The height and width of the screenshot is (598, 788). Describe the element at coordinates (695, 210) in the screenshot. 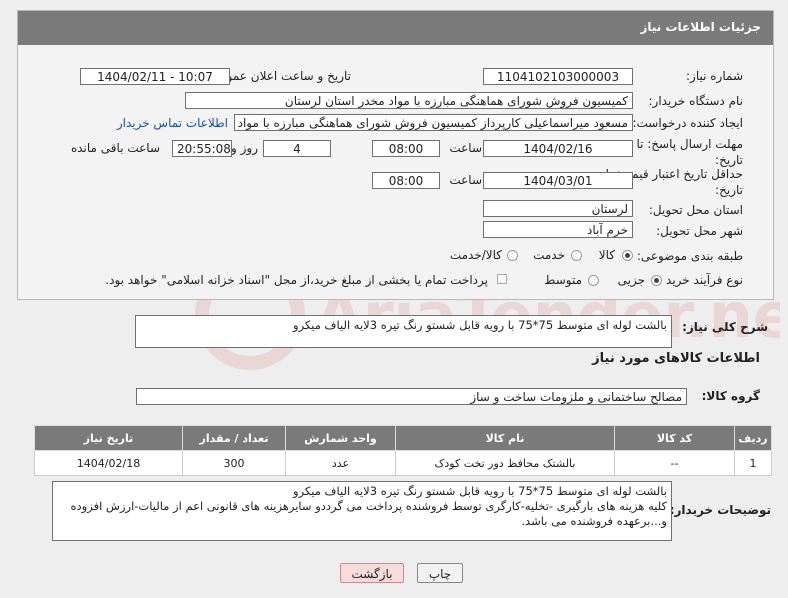

I see `province-label: استان محل تحویل:` at that location.